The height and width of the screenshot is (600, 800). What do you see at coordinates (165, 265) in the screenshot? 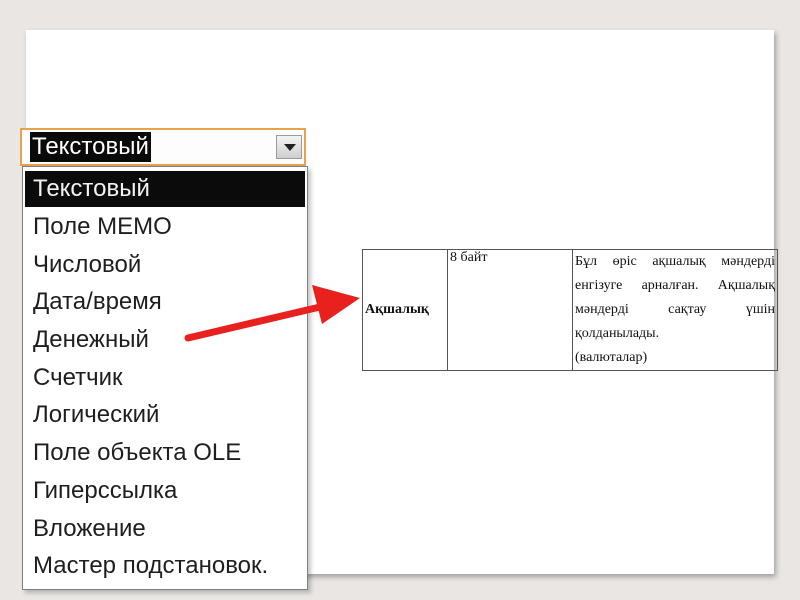
I see `list-item-number: Числовой` at bounding box center [165, 265].